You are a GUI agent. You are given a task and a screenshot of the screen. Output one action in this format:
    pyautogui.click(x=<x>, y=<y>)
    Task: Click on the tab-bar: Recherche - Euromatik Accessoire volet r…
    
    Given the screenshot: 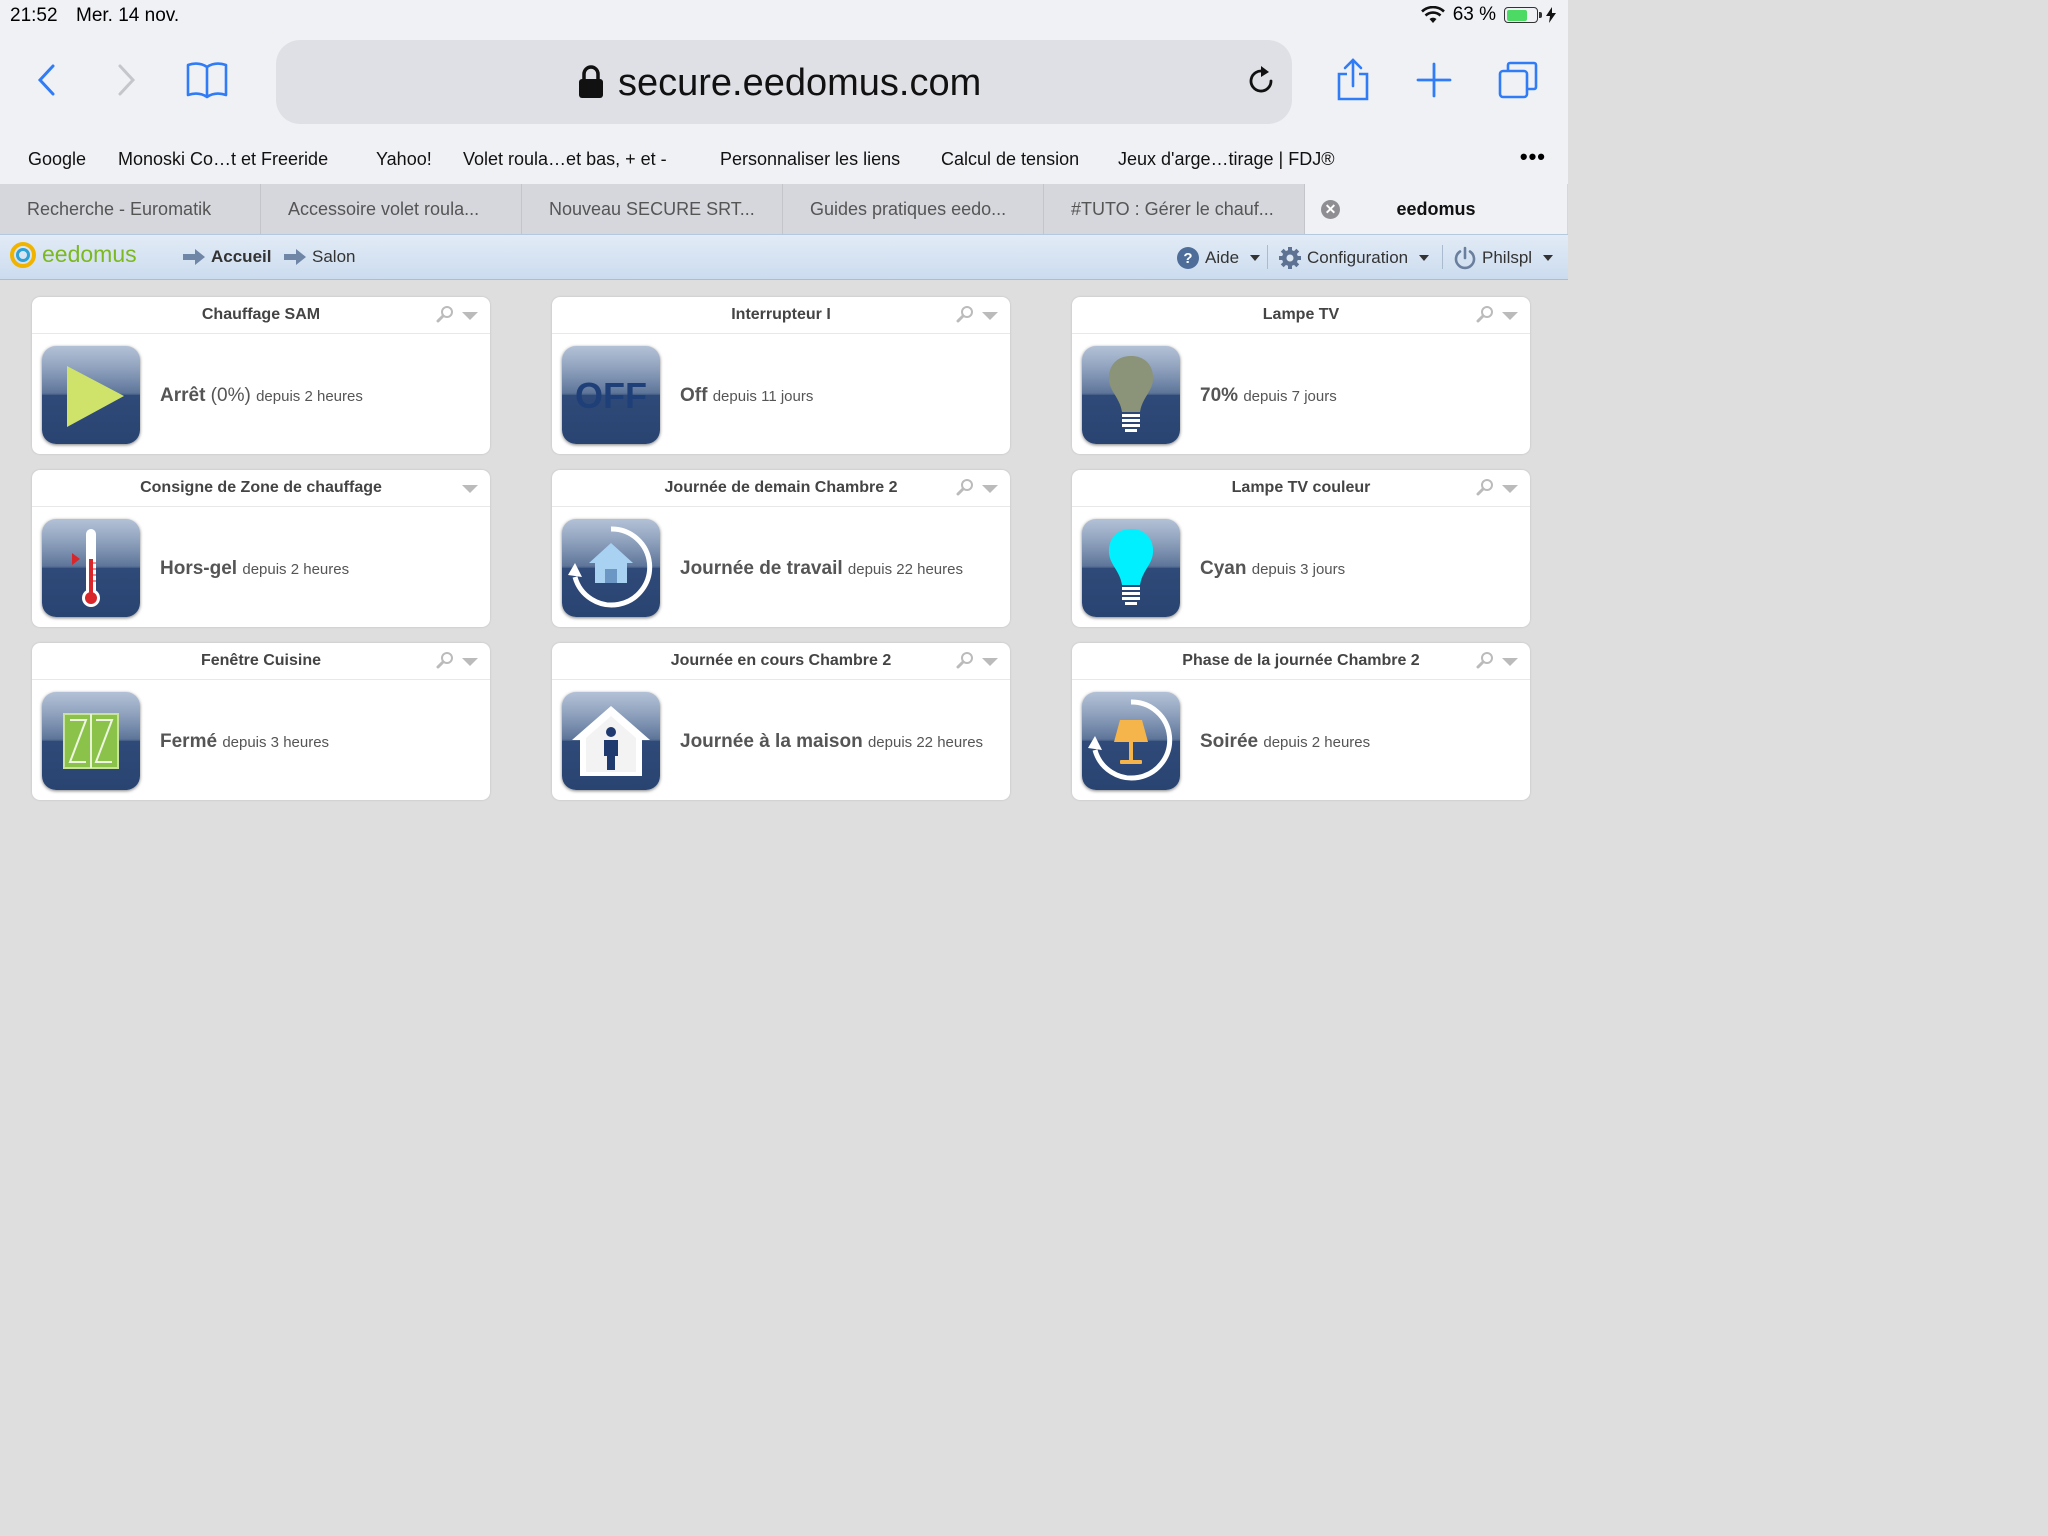 What is the action you would take?
    pyautogui.click(x=784, y=209)
    